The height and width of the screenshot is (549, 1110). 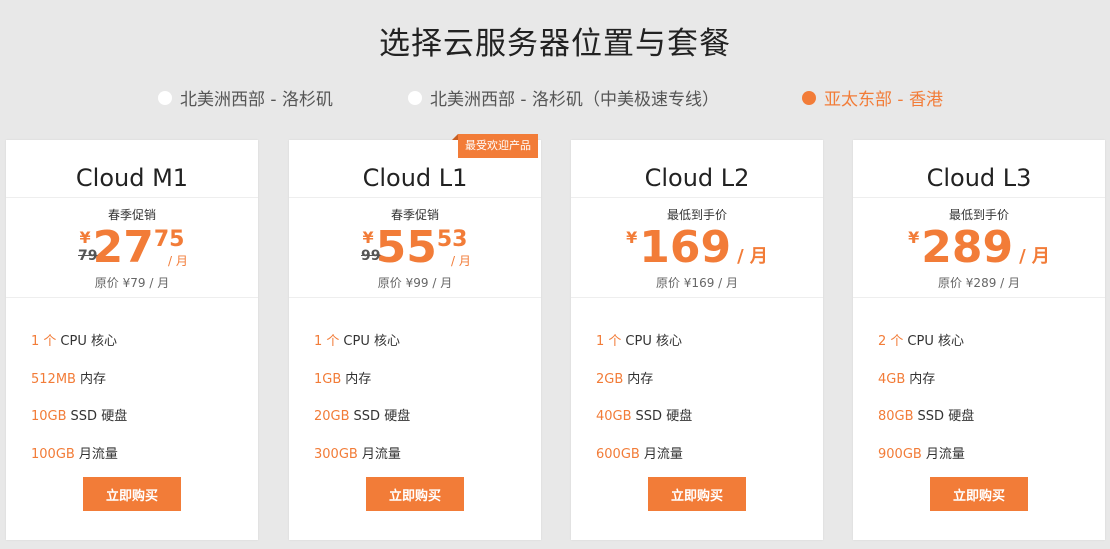 What do you see at coordinates (809, 97) in the screenshot?
I see `radio-dot-selected-icon` at bounding box center [809, 97].